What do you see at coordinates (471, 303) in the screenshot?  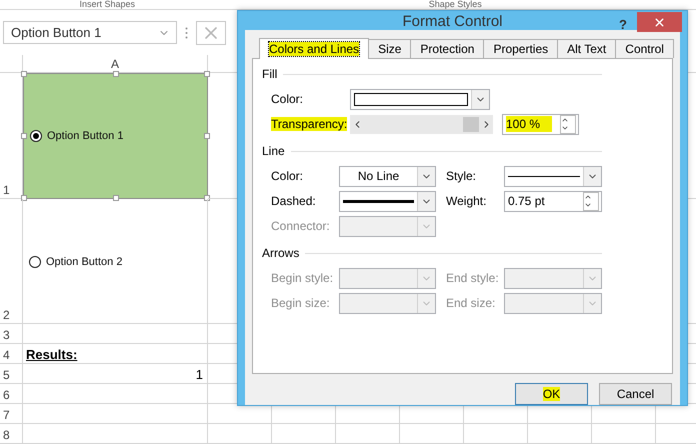 I see `field-label: End size:` at bounding box center [471, 303].